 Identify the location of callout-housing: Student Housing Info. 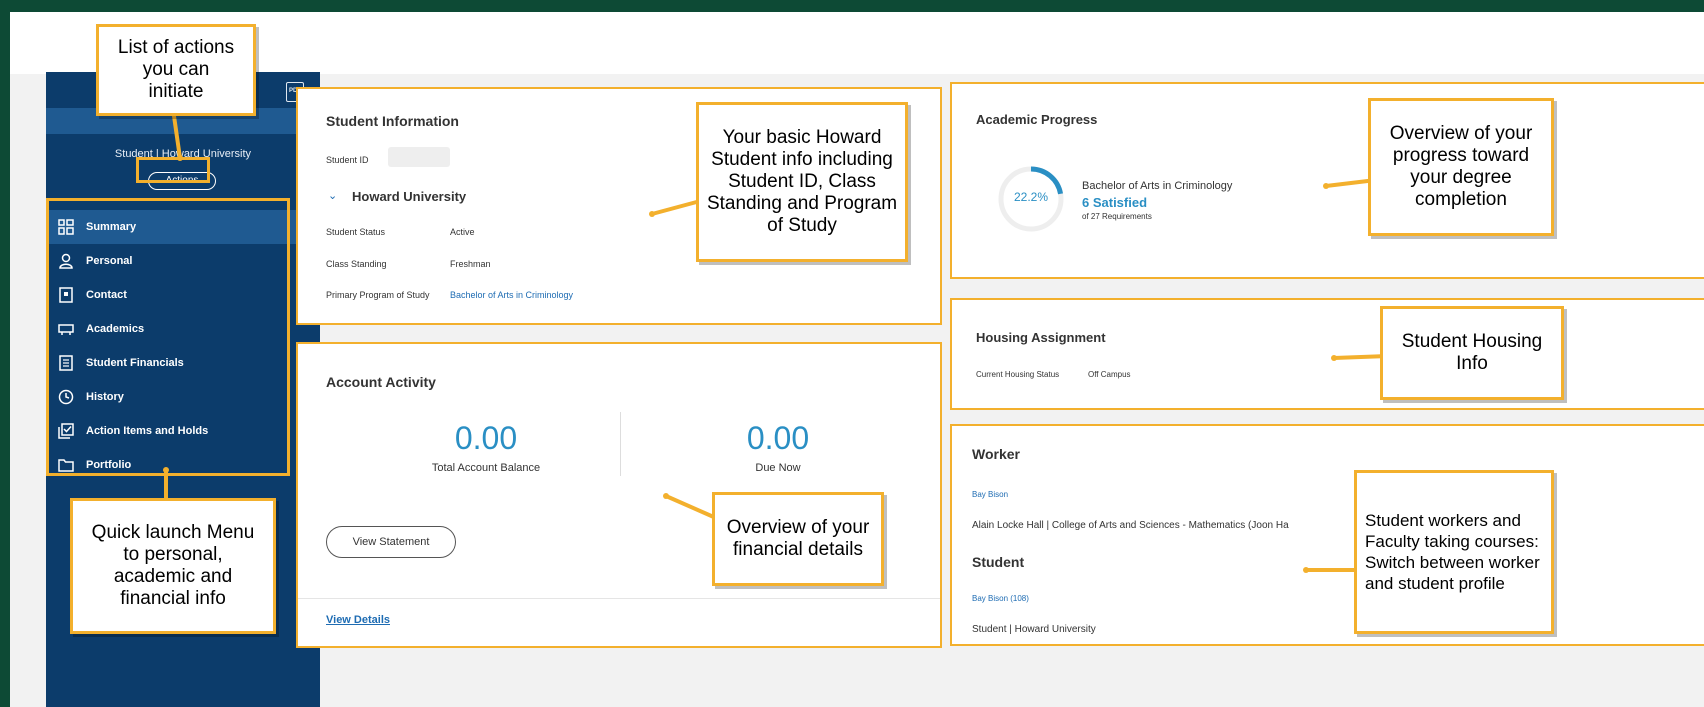
(1472, 353).